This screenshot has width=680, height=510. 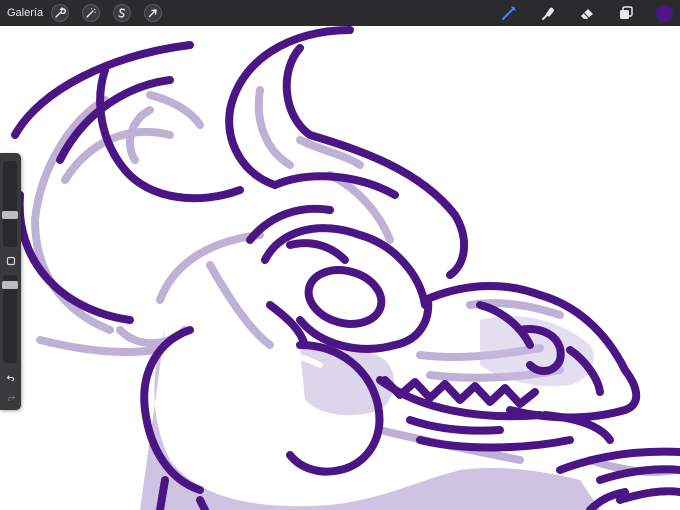 What do you see at coordinates (91, 13) in the screenshot?
I see `magic-wand-icon` at bounding box center [91, 13].